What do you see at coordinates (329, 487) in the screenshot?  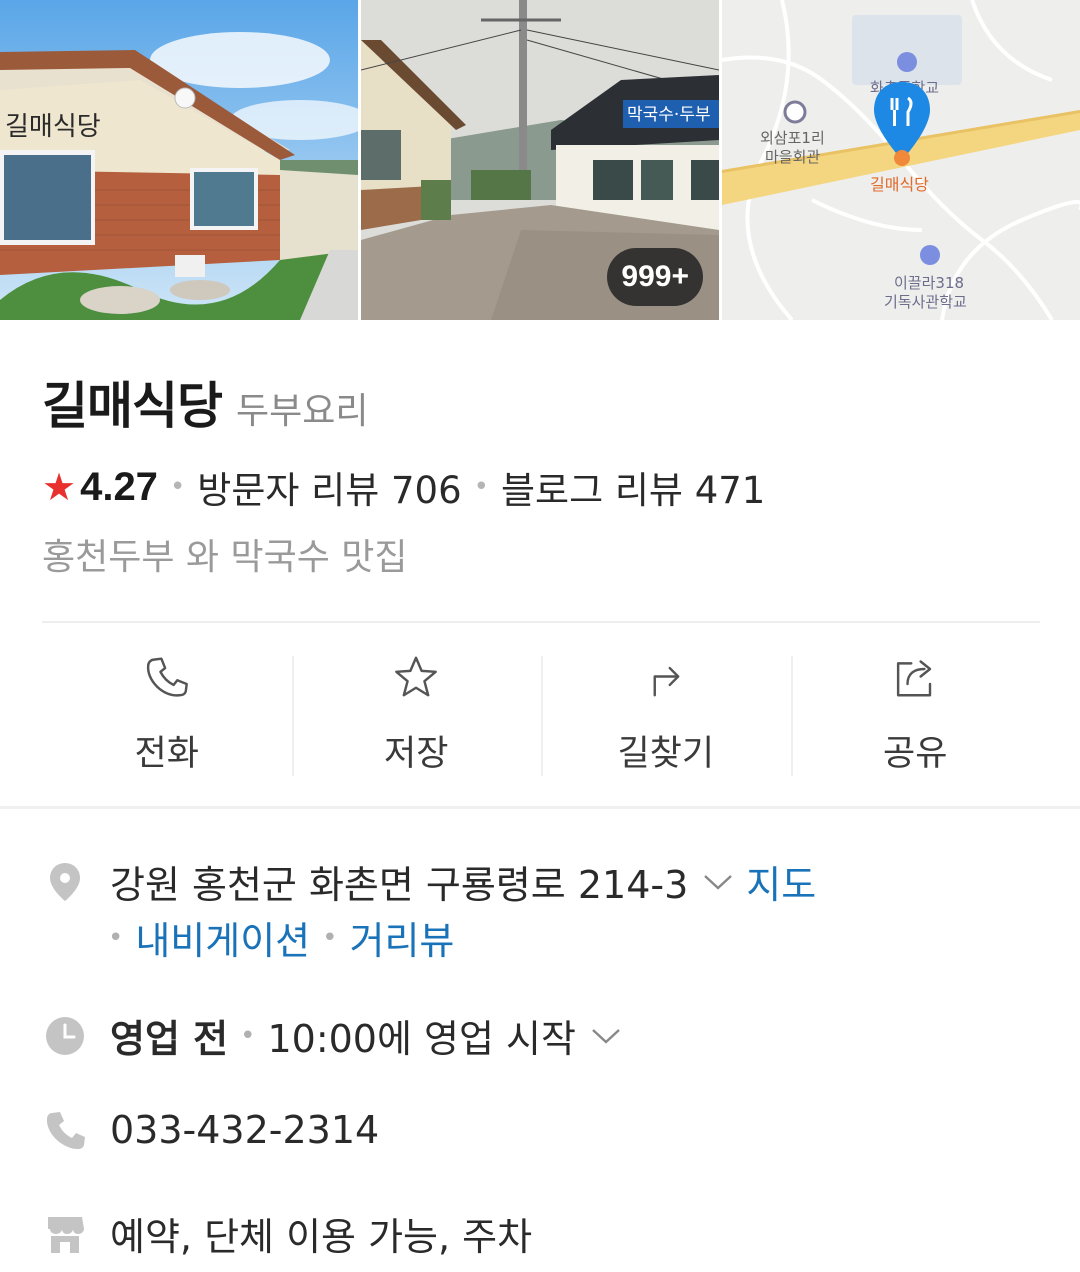 I see `visitor-reviews-link: 방문자 리뷰 706` at bounding box center [329, 487].